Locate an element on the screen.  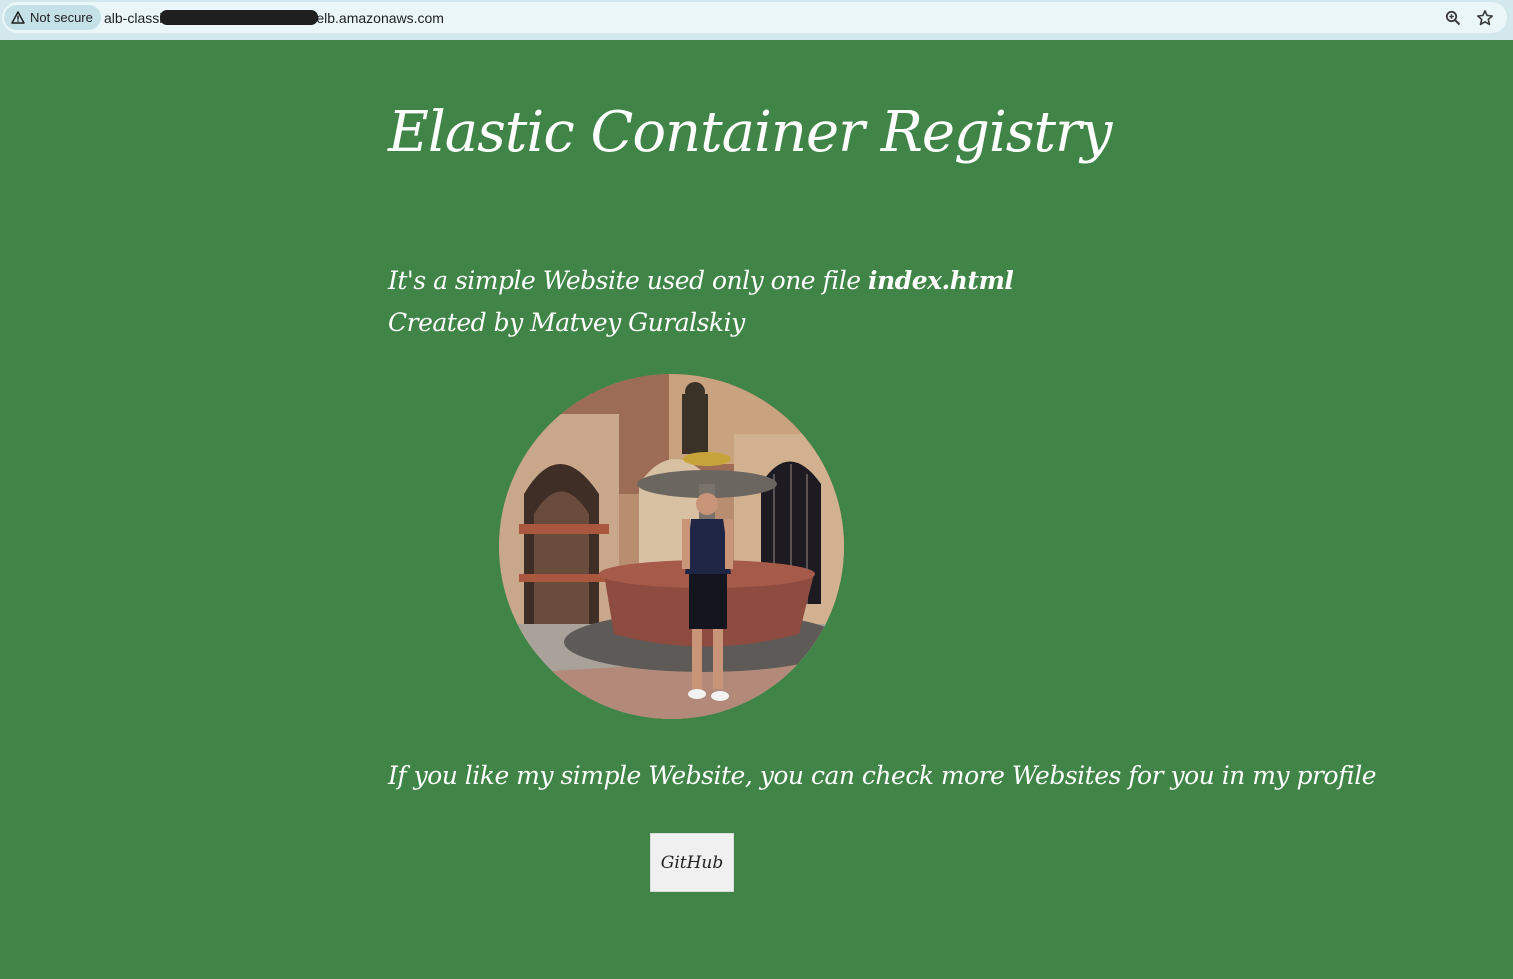
profile-photo-image is located at coordinates (671, 546).